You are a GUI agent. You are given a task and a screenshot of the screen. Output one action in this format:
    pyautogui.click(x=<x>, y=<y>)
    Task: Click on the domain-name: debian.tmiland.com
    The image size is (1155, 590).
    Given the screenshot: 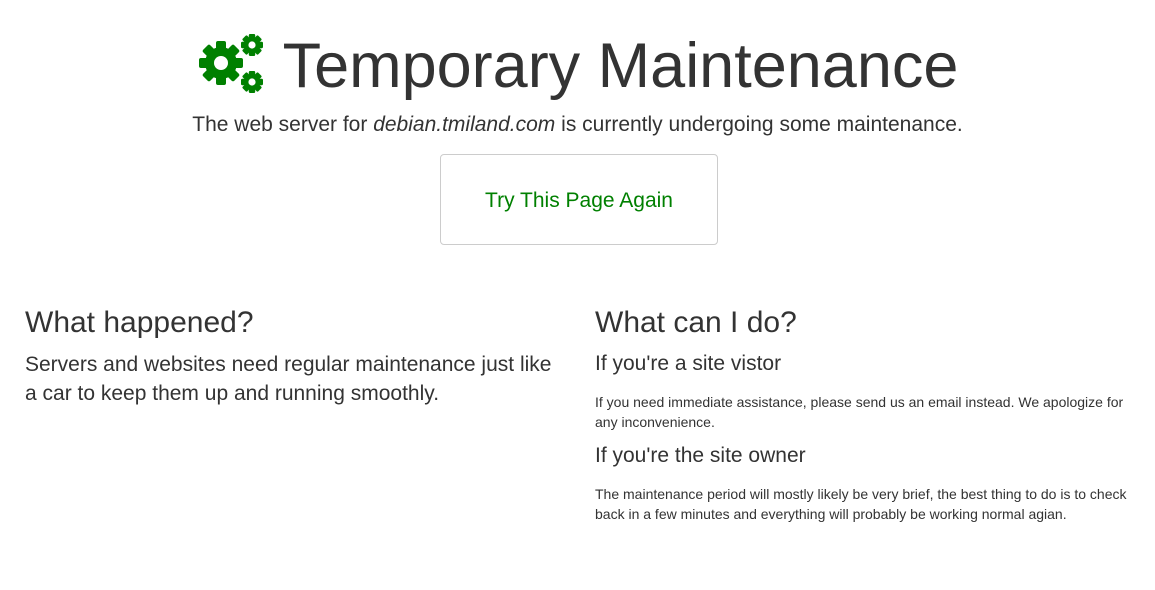 What is the action you would take?
    pyautogui.click(x=464, y=124)
    